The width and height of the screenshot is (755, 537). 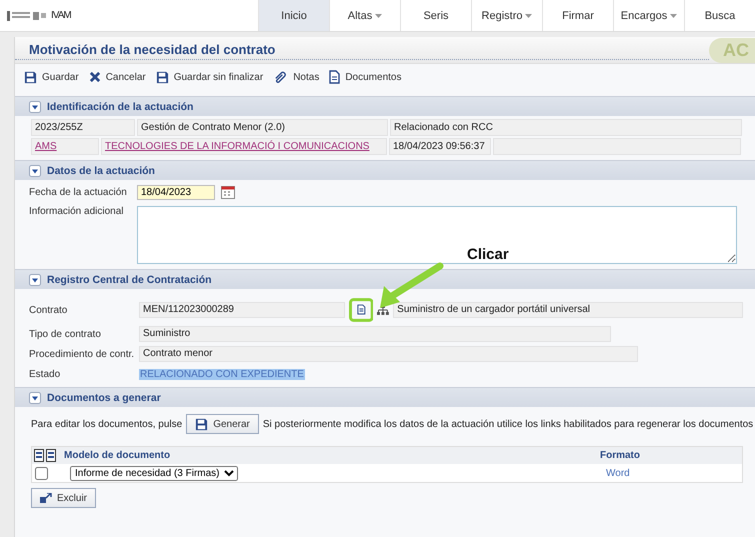 I want to click on link: AMS, so click(x=65, y=146).